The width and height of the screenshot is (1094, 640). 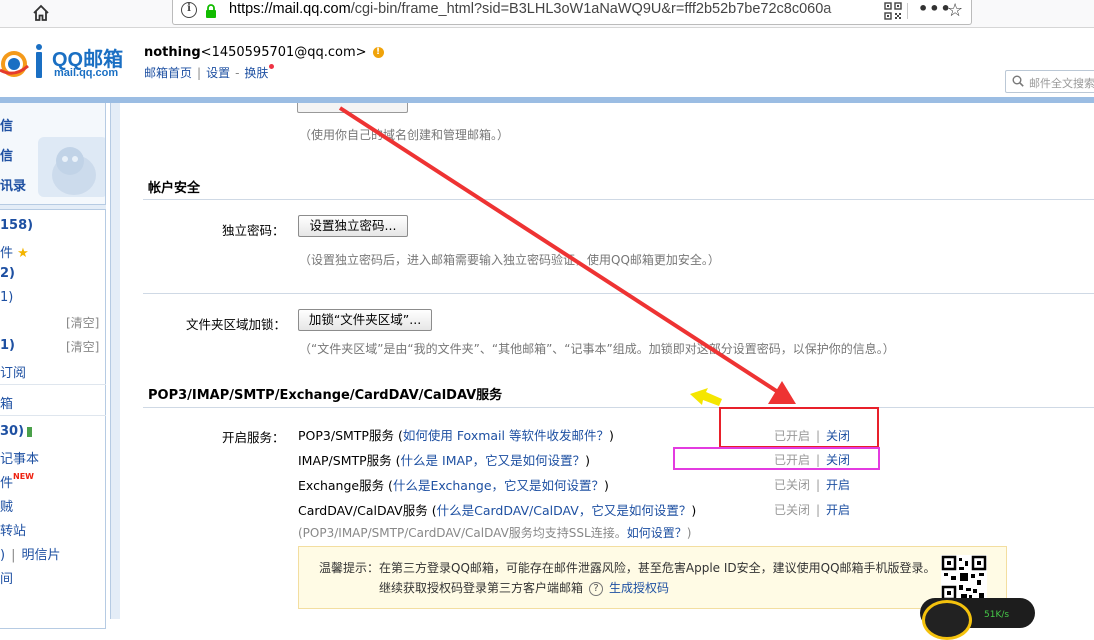 What do you see at coordinates (253, 437) in the screenshot?
I see `services-label: 开启服务：` at bounding box center [253, 437].